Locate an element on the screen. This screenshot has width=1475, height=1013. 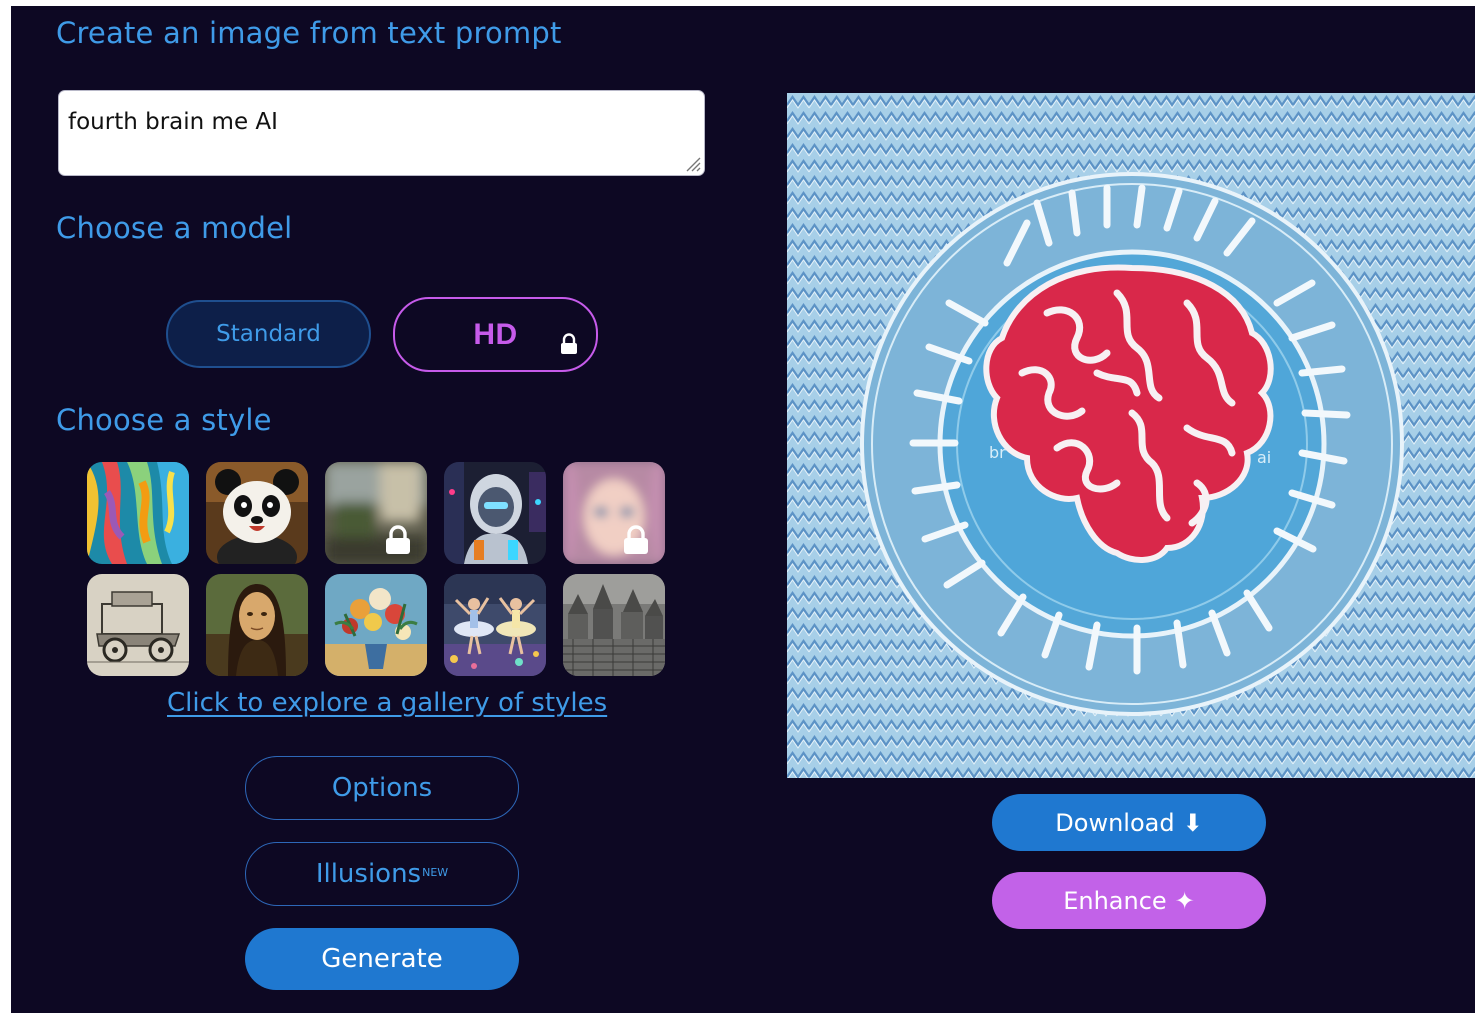
generate-button: Generate is located at coordinates (382, 959).